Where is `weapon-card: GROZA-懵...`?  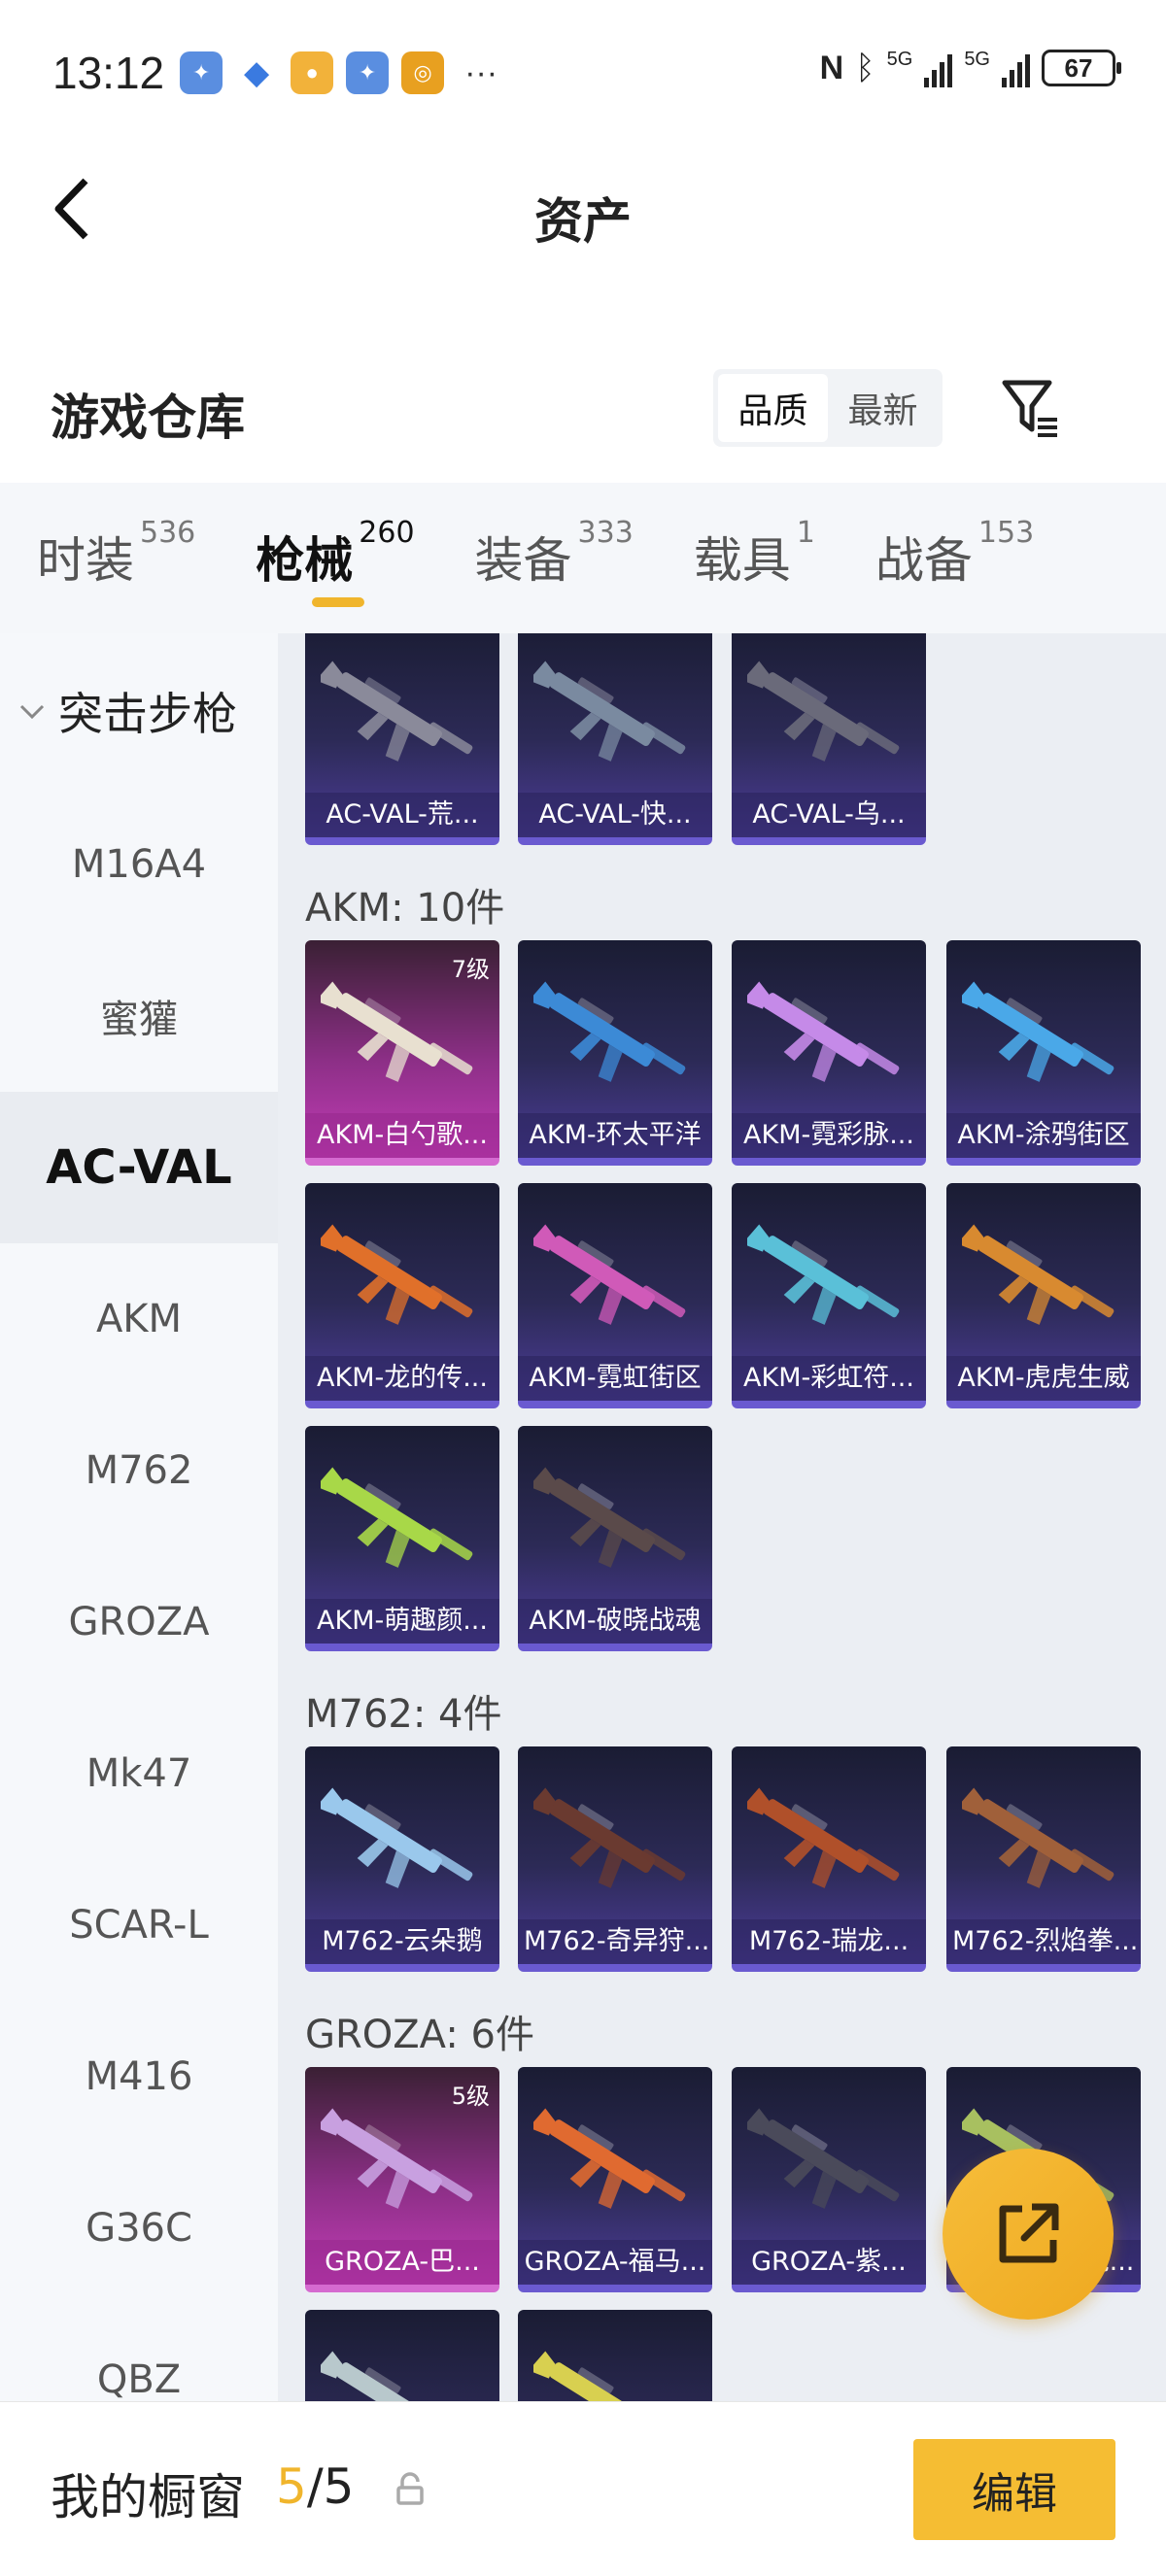
weapon-card: GROZA-懵... is located at coordinates (402, 2355).